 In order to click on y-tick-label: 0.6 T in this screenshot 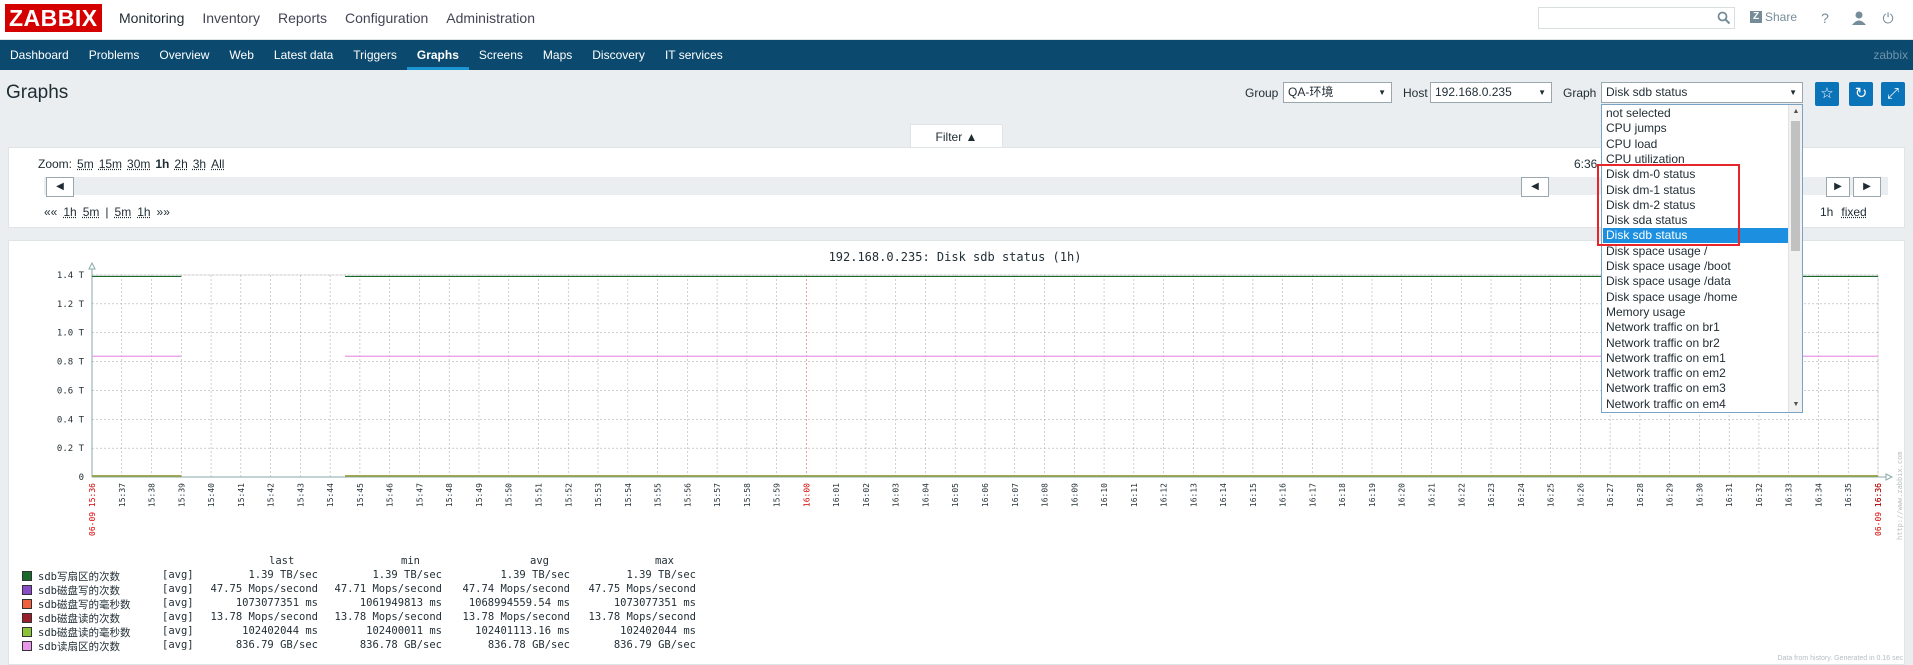, I will do `click(71, 391)`.